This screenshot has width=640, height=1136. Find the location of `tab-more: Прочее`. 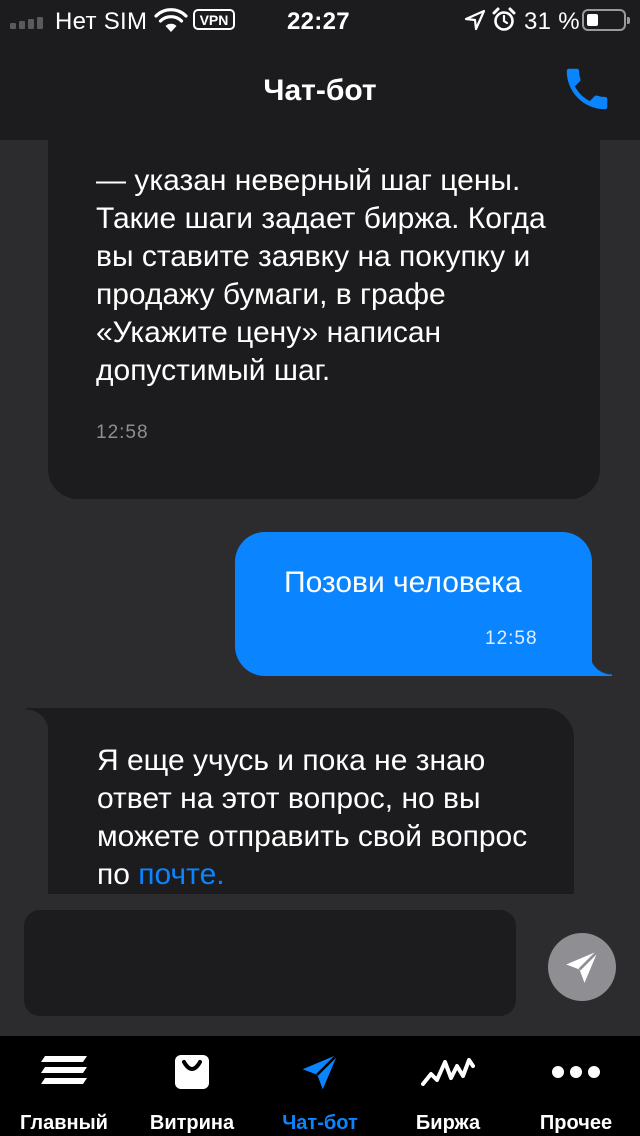

tab-more: Прочее is located at coordinates (576, 1086).